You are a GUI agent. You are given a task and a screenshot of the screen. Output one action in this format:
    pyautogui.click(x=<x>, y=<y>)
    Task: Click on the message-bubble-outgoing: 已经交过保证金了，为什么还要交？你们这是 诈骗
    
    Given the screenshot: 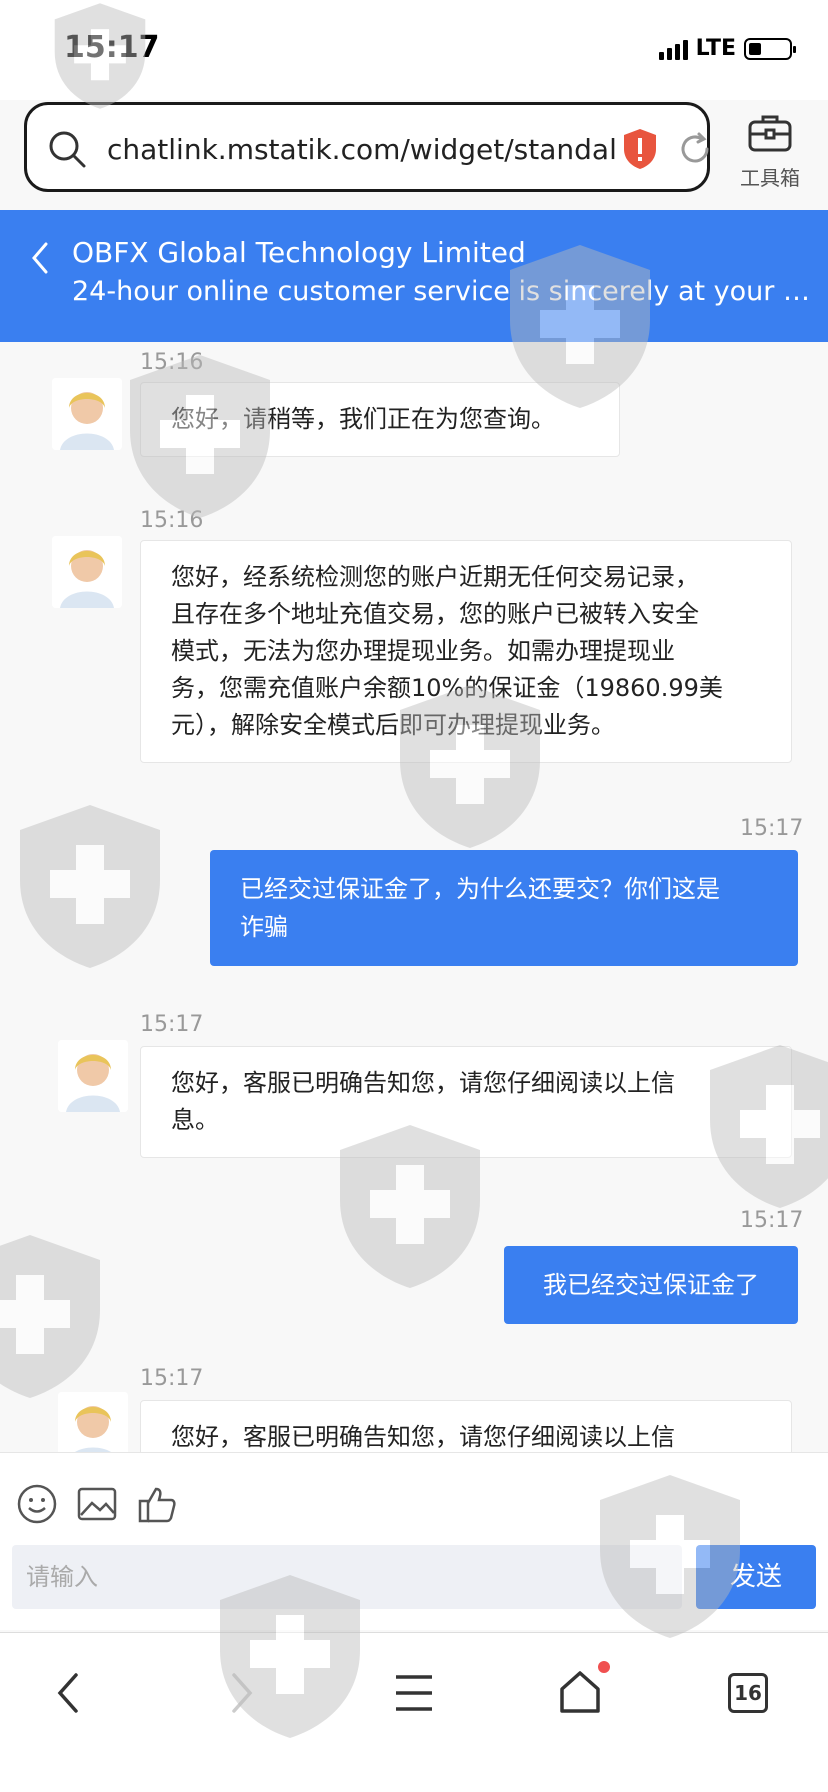 What is the action you would take?
    pyautogui.click(x=504, y=908)
    